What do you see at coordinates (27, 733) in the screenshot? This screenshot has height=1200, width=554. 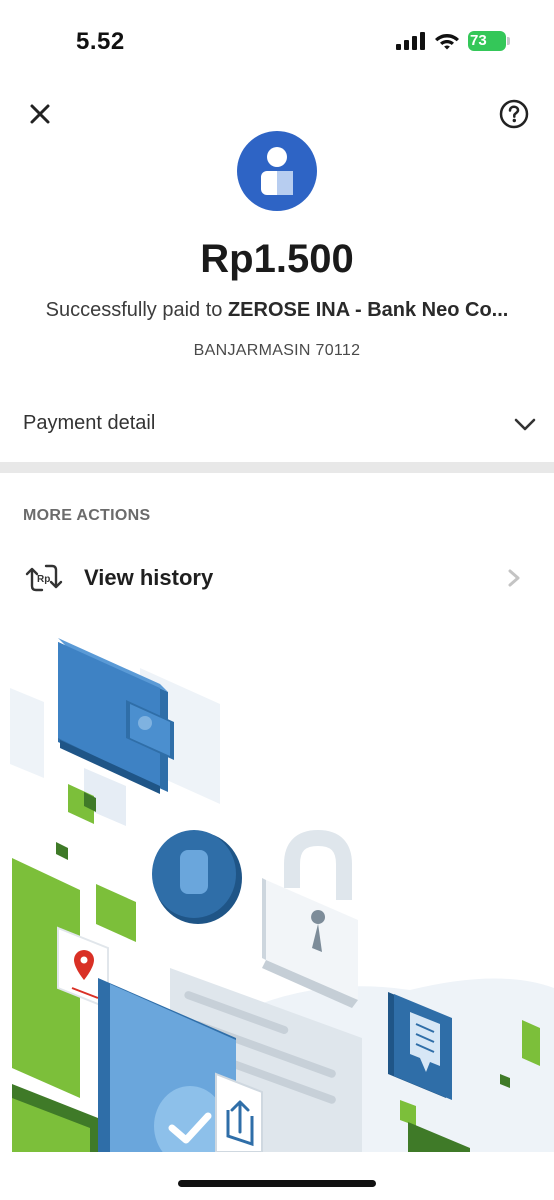 I see `bg-panel` at bounding box center [27, 733].